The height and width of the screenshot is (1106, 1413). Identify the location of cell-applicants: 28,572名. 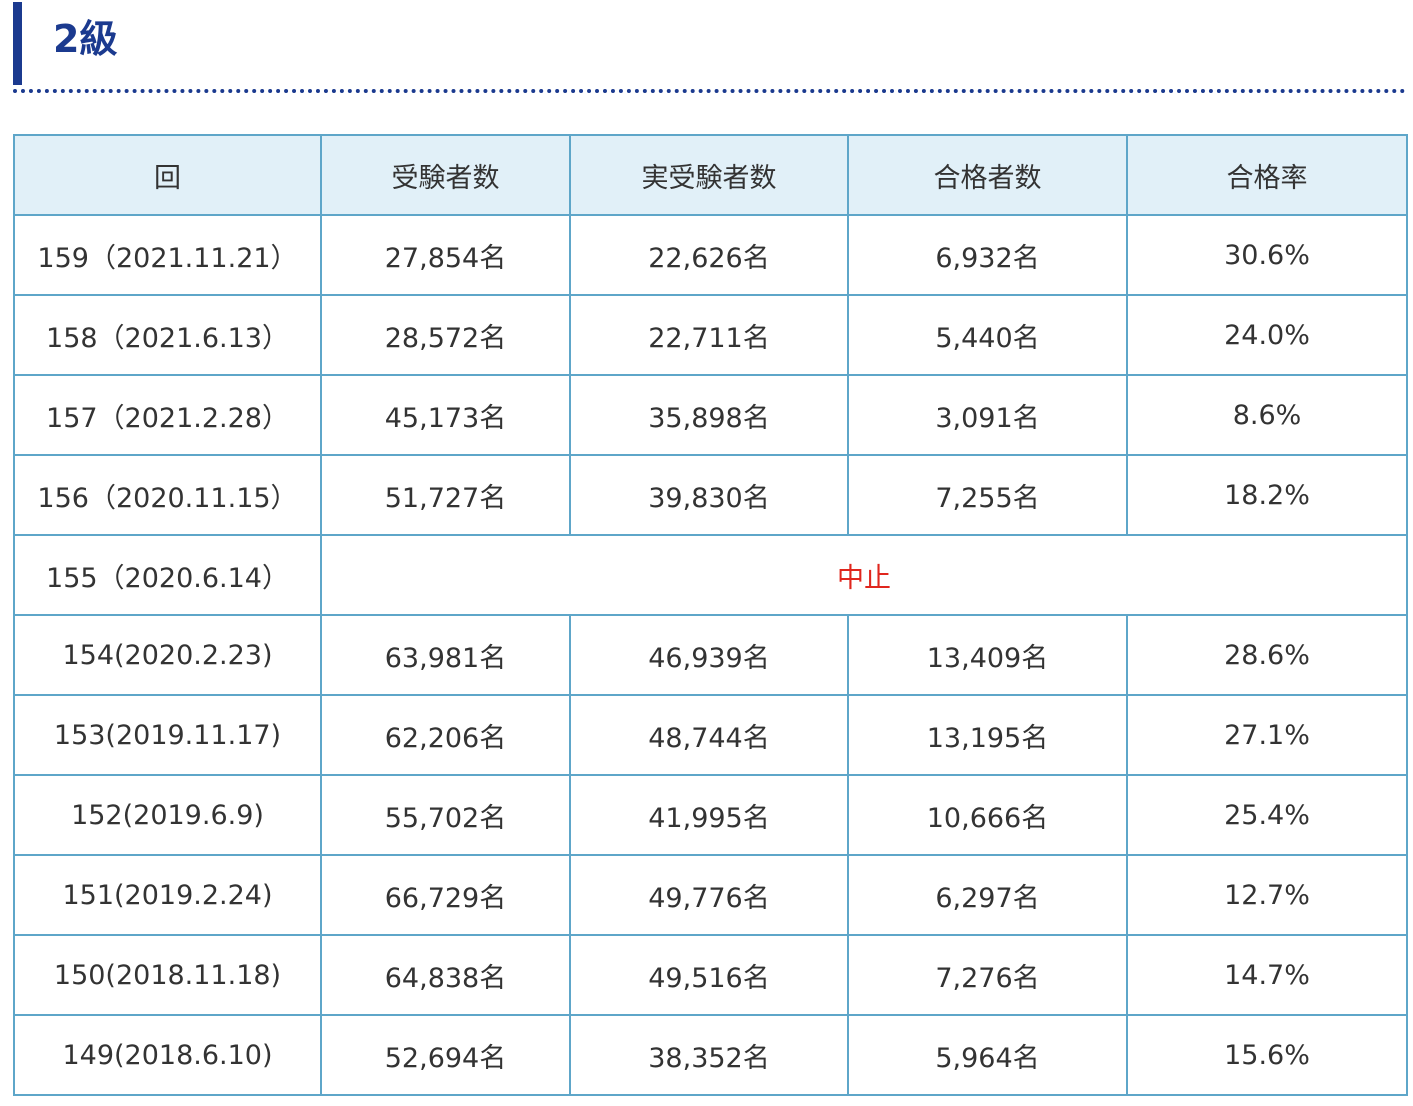
(445, 335).